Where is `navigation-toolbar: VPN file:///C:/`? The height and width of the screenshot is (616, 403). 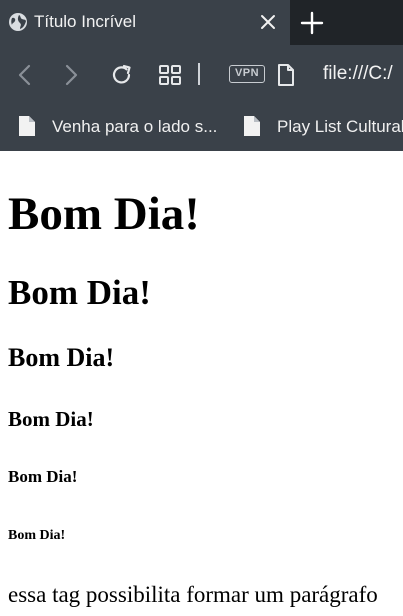 navigation-toolbar: VPN file:///C:/ is located at coordinates (201, 75).